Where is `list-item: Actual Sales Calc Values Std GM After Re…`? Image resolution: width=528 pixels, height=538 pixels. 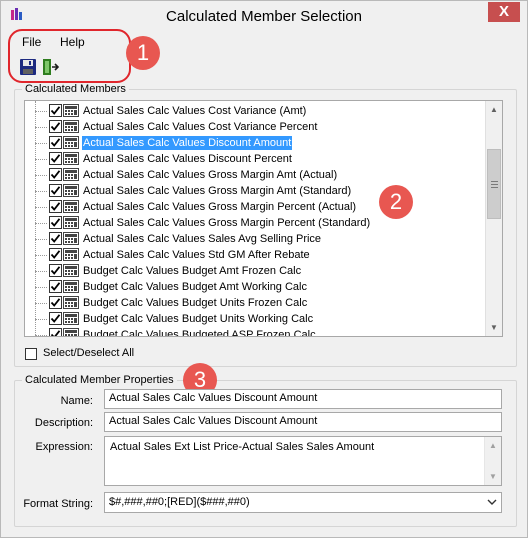 list-item: Actual Sales Calc Values Std GM After Re… is located at coordinates (255, 255).